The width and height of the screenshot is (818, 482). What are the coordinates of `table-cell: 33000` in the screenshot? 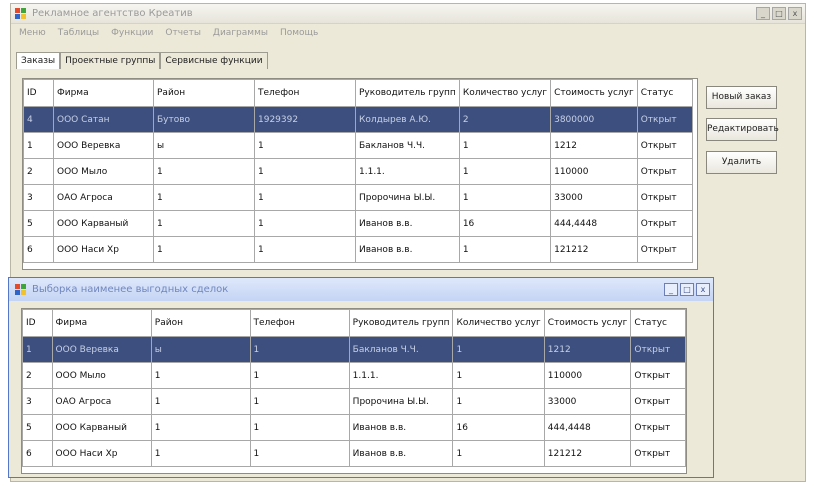 It's located at (594, 197).